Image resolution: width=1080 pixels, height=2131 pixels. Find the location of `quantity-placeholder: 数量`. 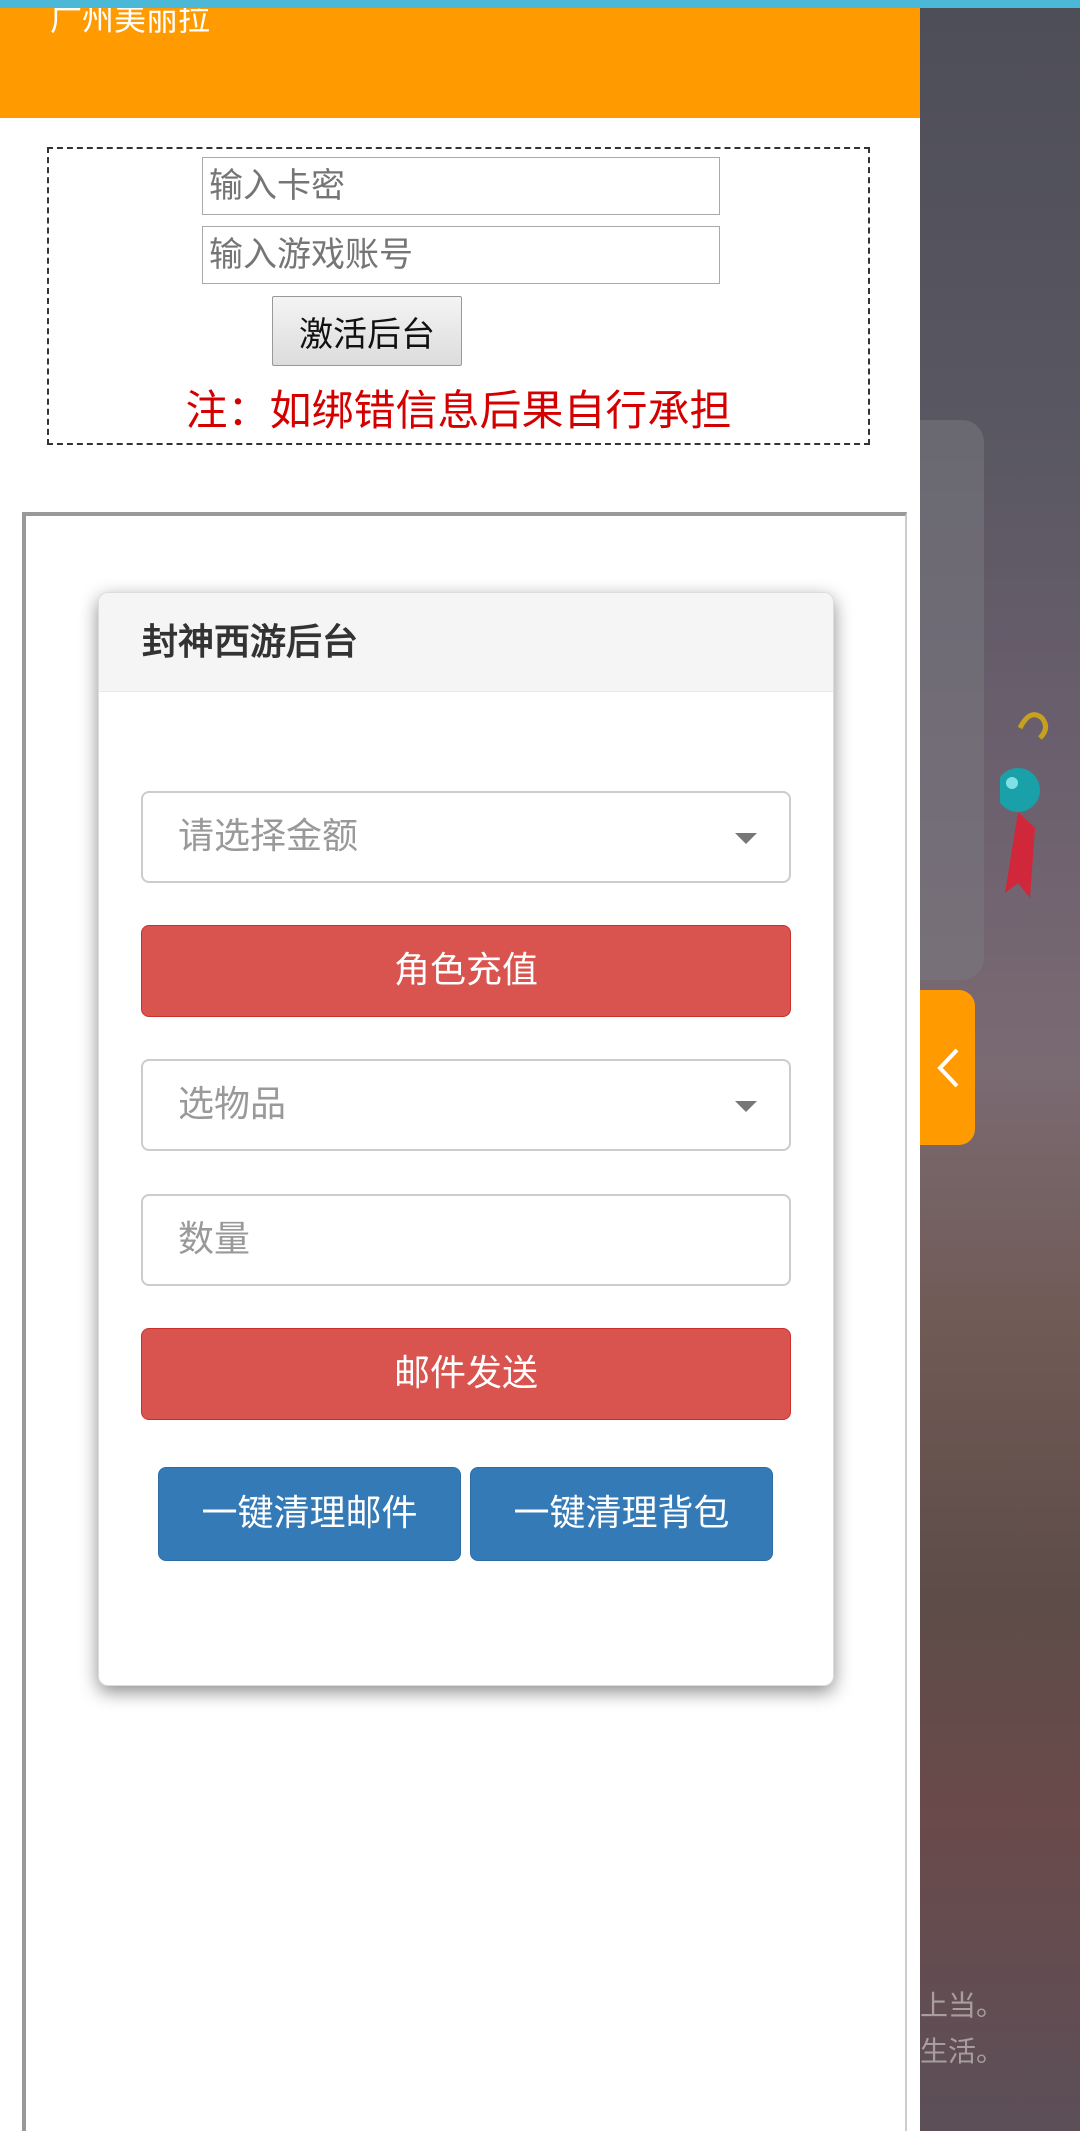

quantity-placeholder: 数量 is located at coordinates (214, 1239).